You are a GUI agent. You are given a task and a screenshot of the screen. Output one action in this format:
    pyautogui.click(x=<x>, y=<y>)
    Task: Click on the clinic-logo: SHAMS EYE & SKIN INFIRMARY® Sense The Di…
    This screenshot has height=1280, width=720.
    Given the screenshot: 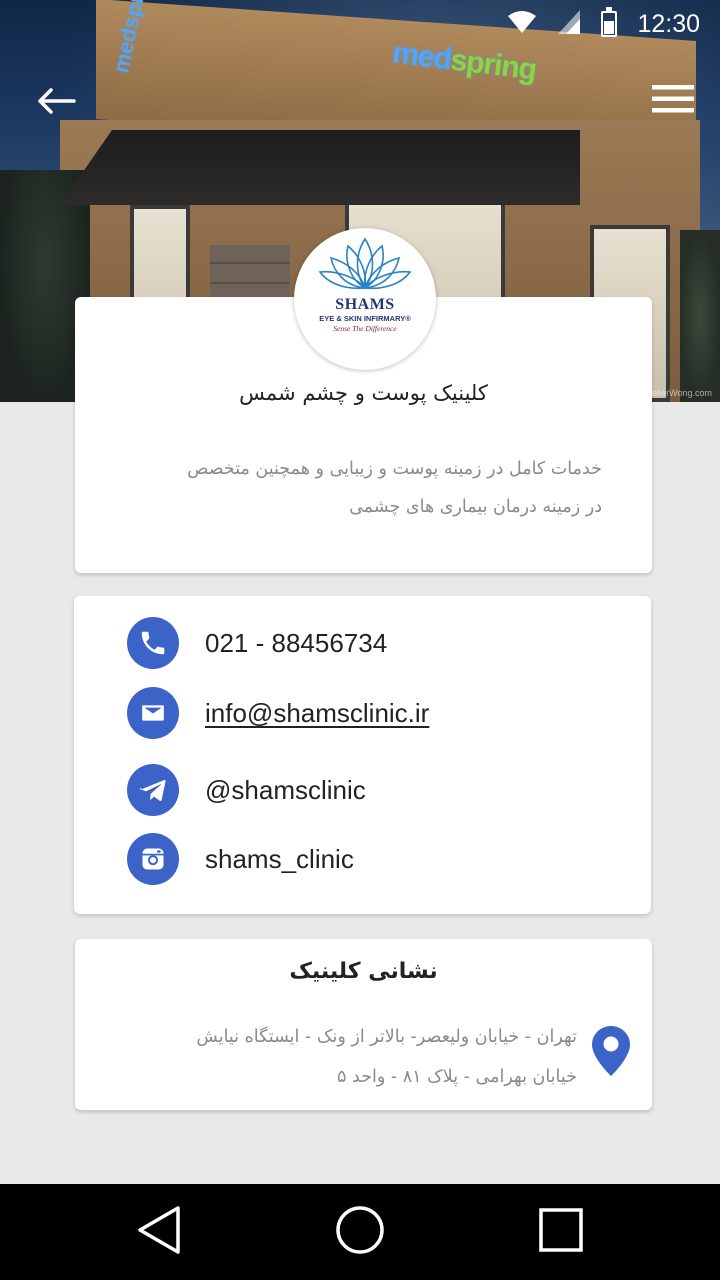 What is the action you would take?
    pyautogui.click(x=365, y=299)
    